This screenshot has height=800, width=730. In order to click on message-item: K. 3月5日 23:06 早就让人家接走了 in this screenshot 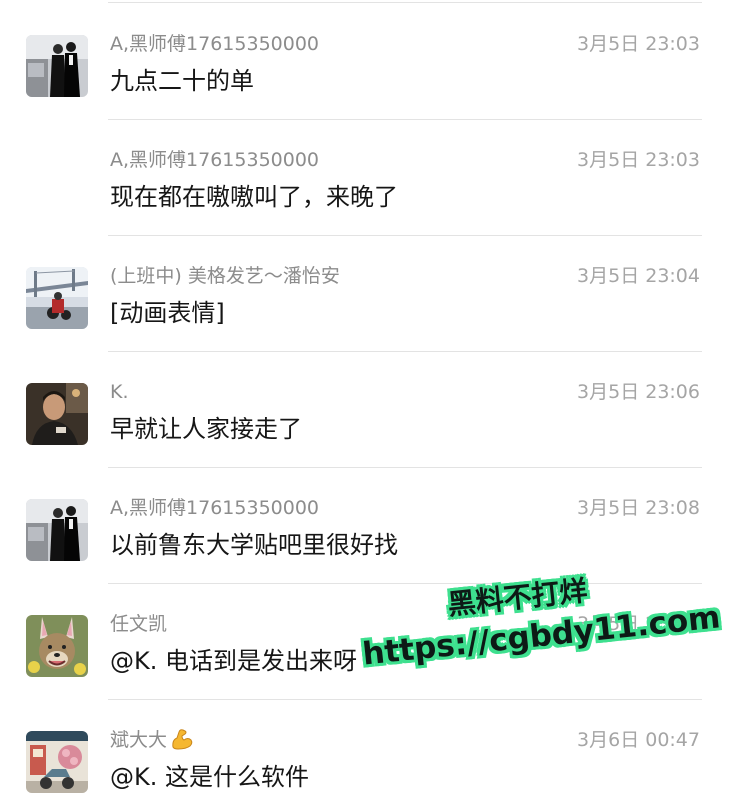, I will do `click(365, 410)`.